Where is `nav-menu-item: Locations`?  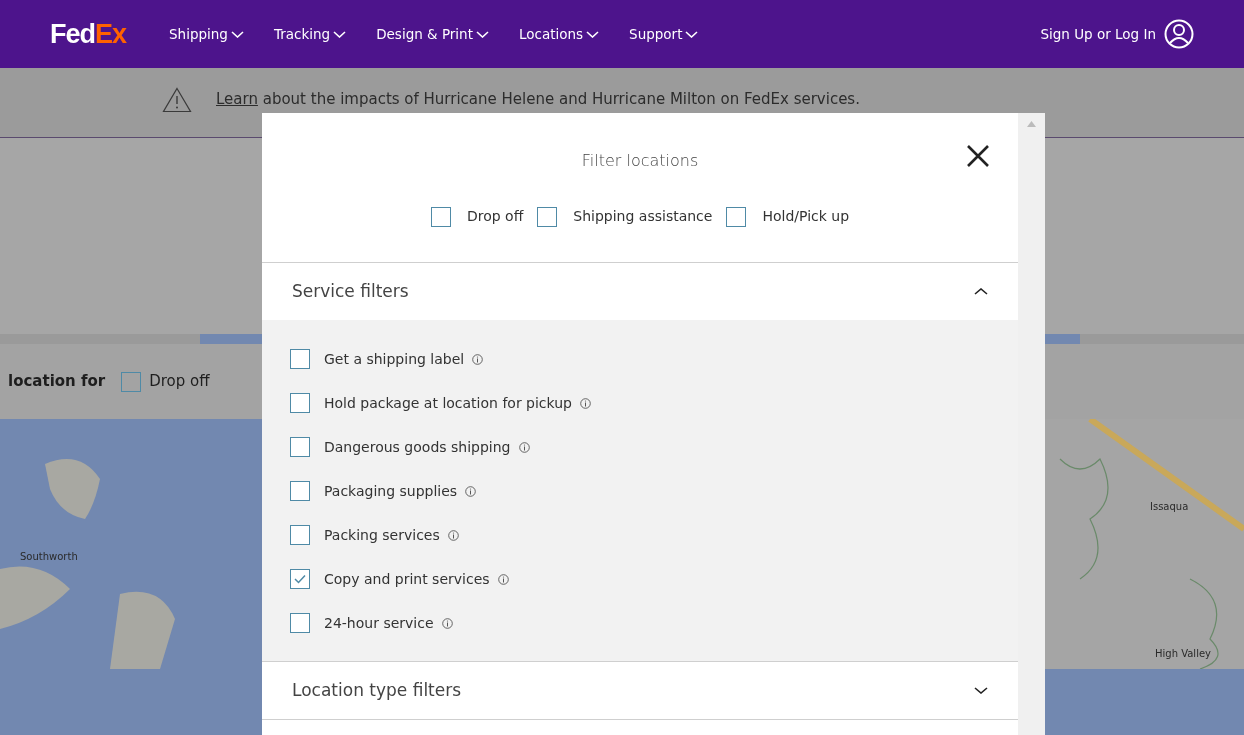
nav-menu-item: Locations is located at coordinates (559, 34).